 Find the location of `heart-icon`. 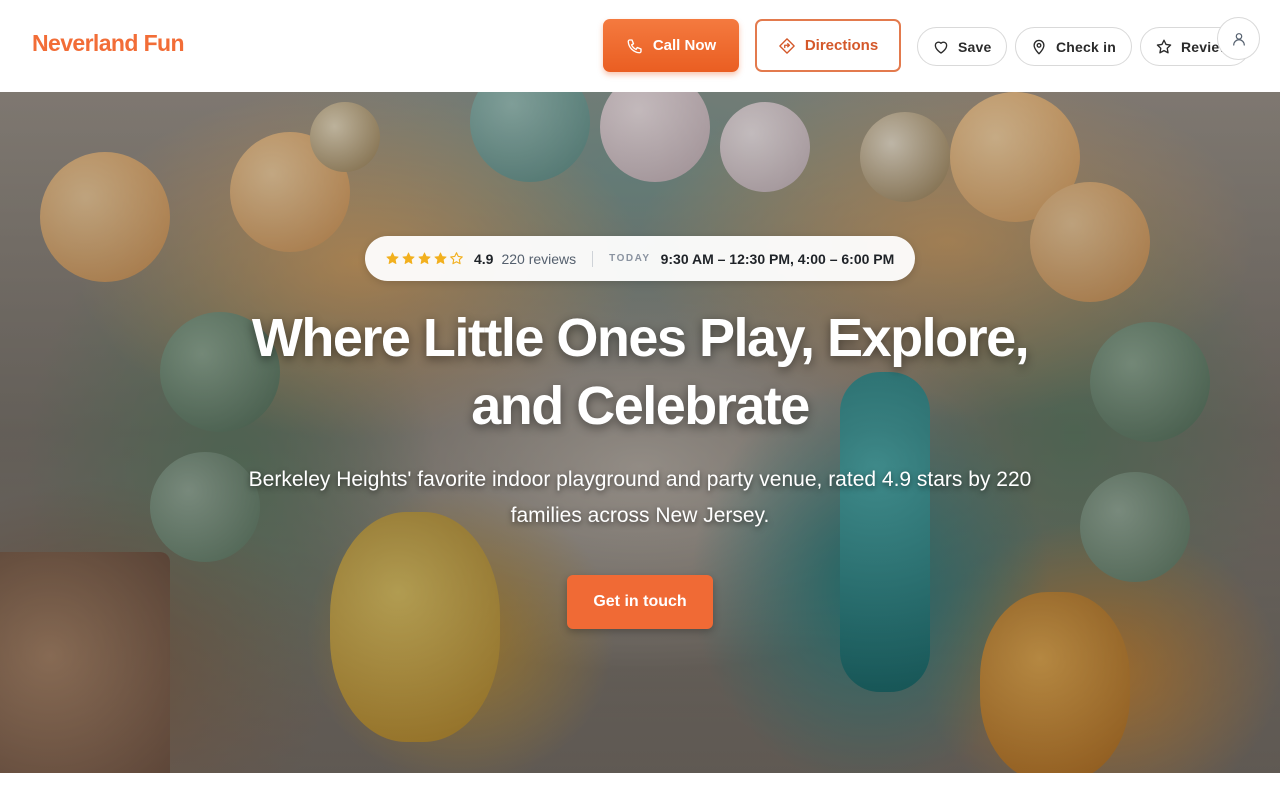

heart-icon is located at coordinates (941, 47).